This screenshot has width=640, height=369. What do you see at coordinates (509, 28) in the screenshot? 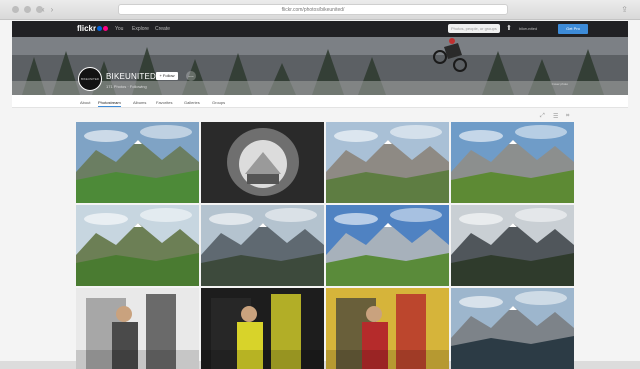
I see `upload-icon: ⬆` at bounding box center [509, 28].